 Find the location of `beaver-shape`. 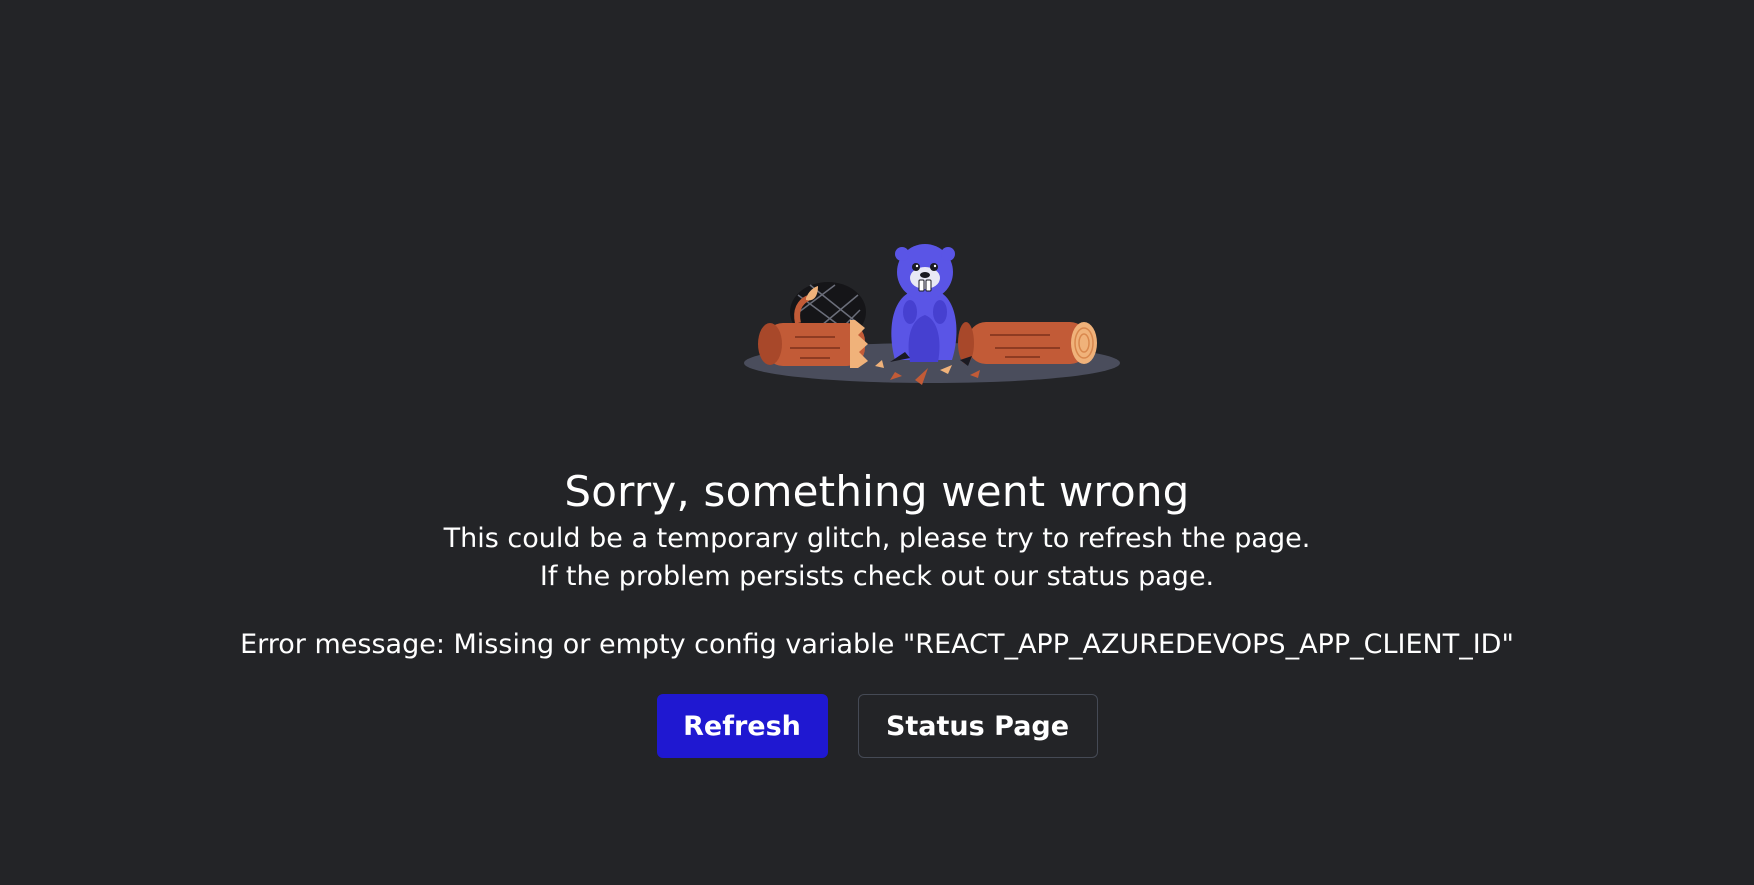

beaver-shape is located at coordinates (924, 303).